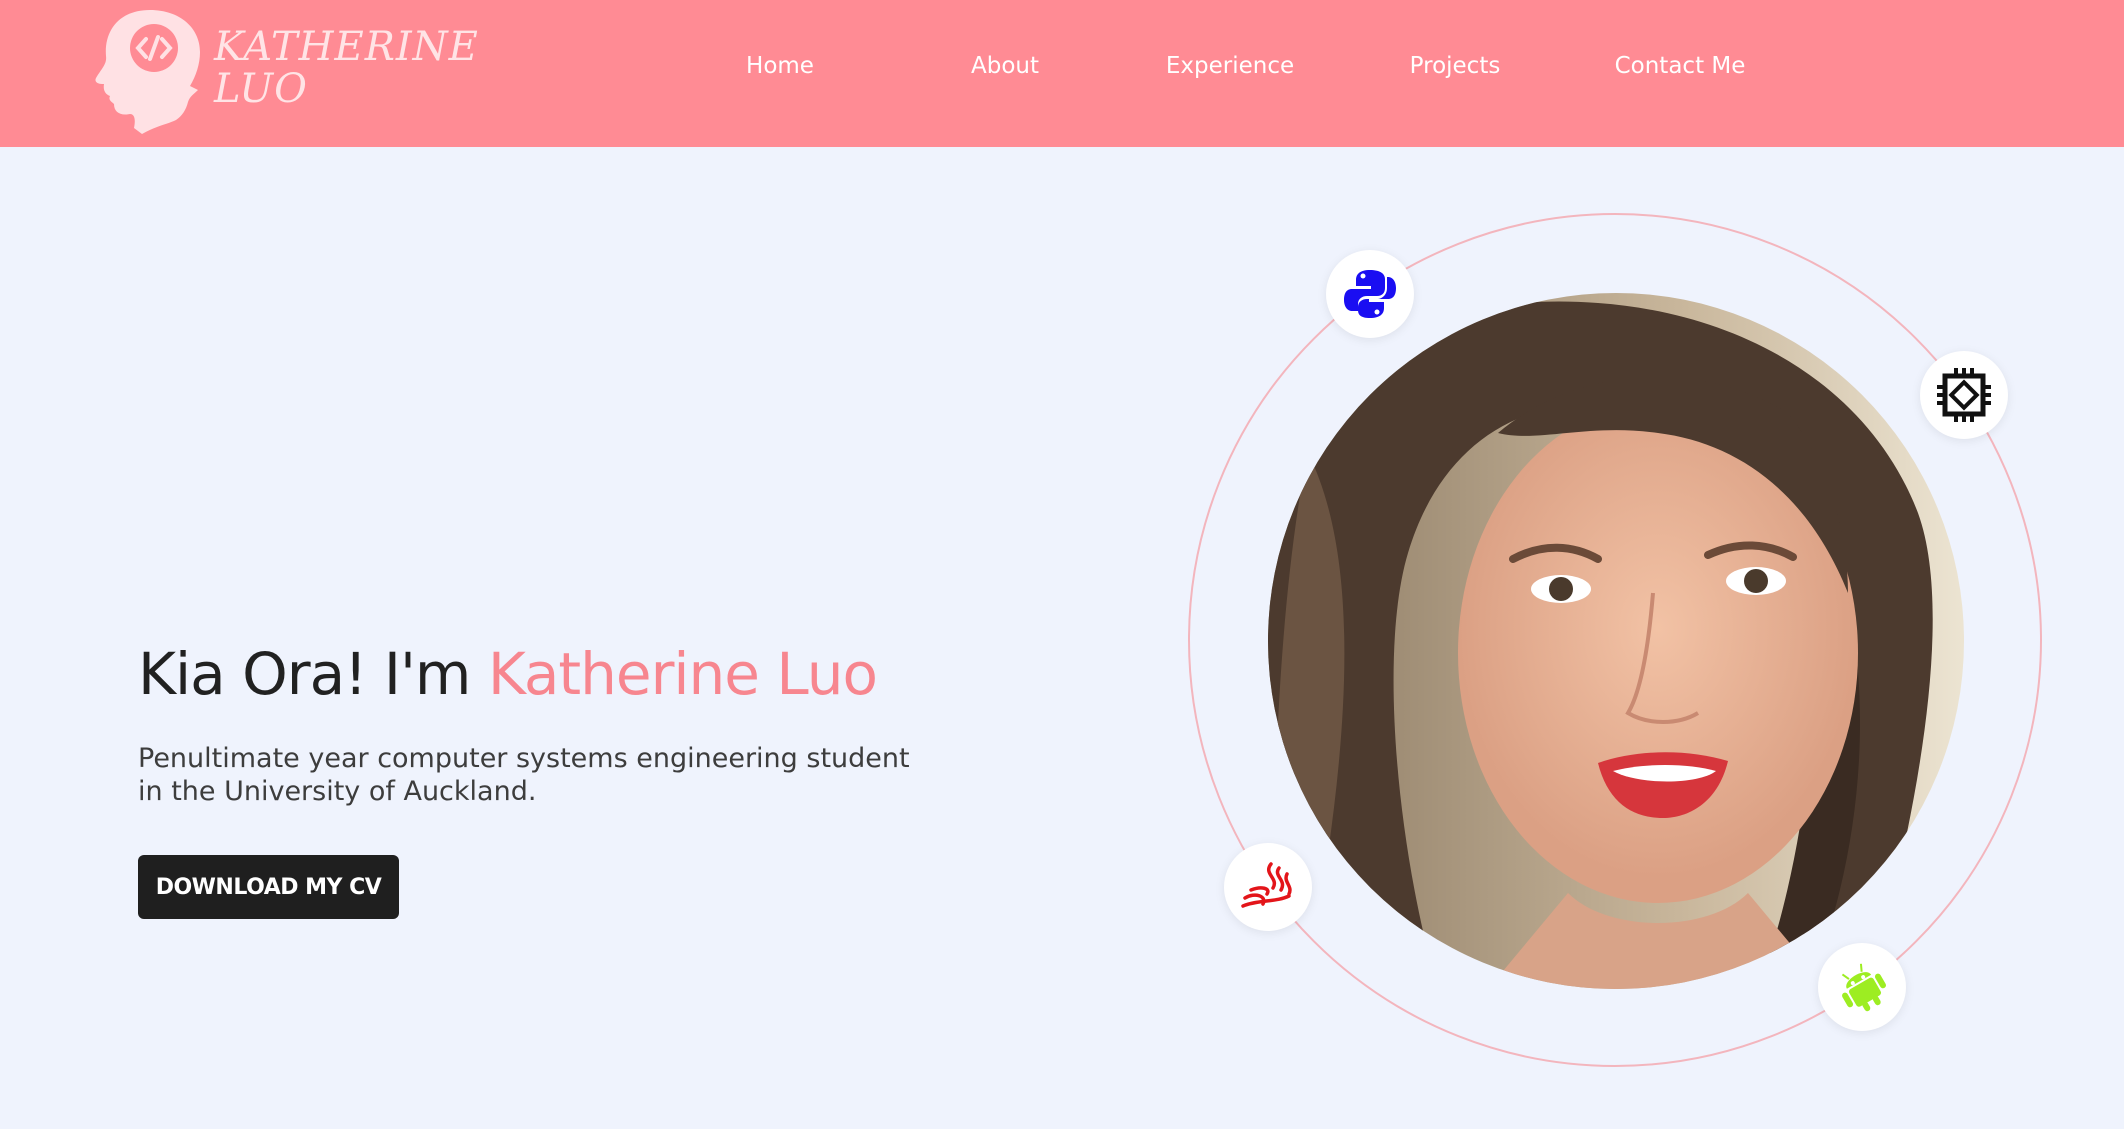 The image size is (2124, 1129). I want to click on java-icon, so click(1266, 885).